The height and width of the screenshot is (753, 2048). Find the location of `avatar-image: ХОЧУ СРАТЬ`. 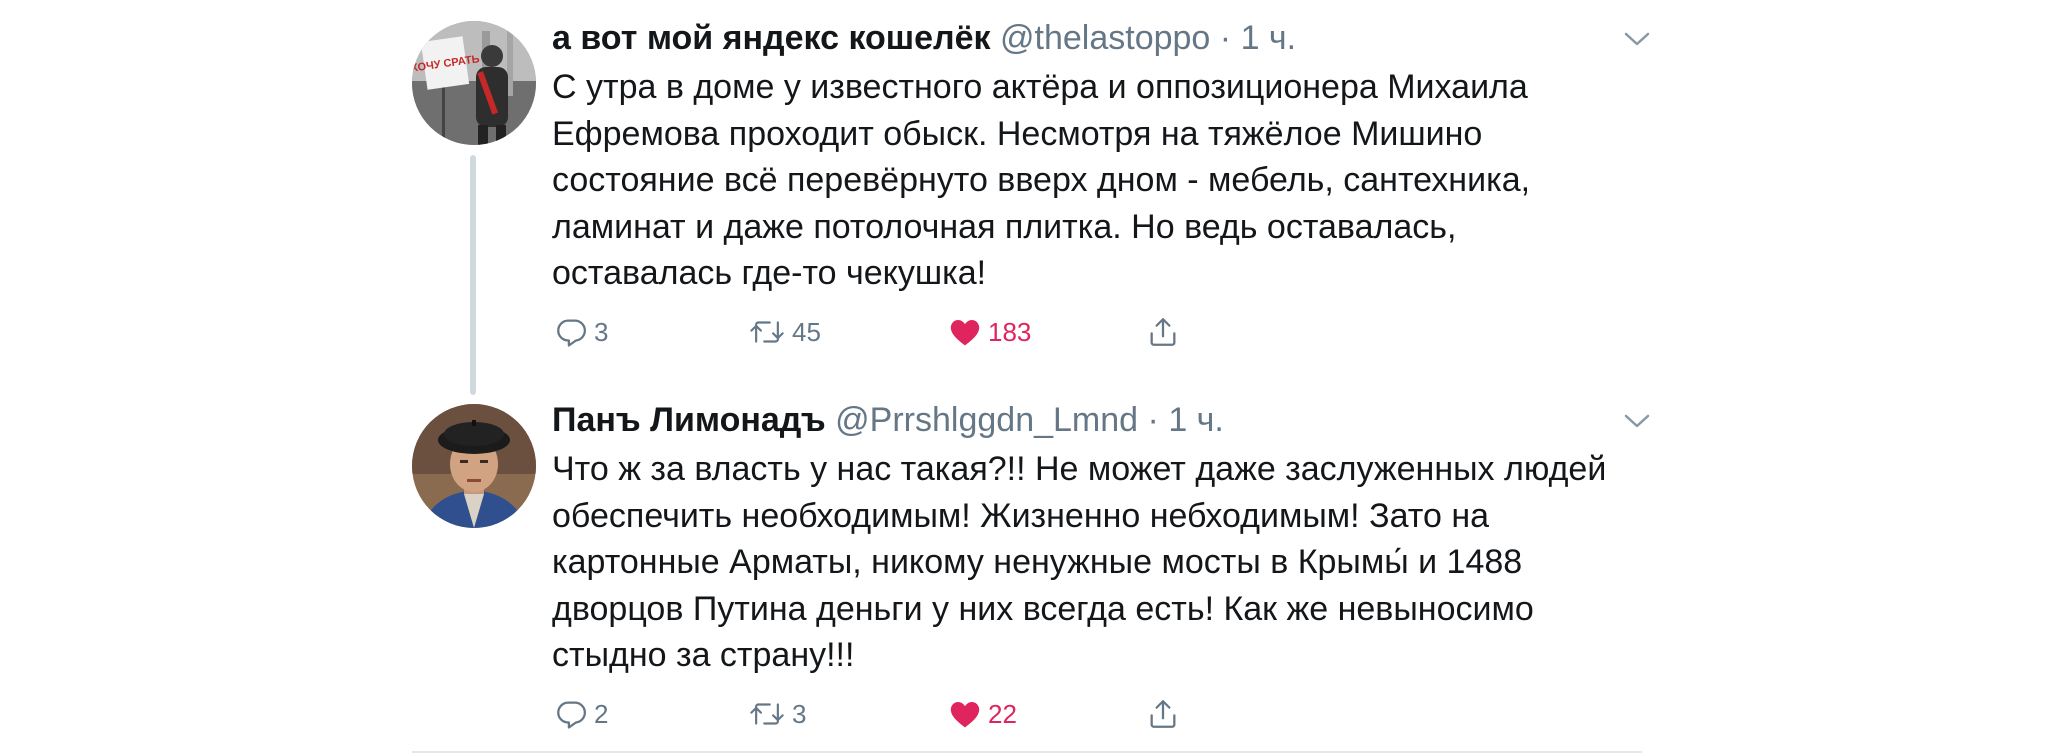

avatar-image: ХОЧУ СРАТЬ is located at coordinates (474, 83).